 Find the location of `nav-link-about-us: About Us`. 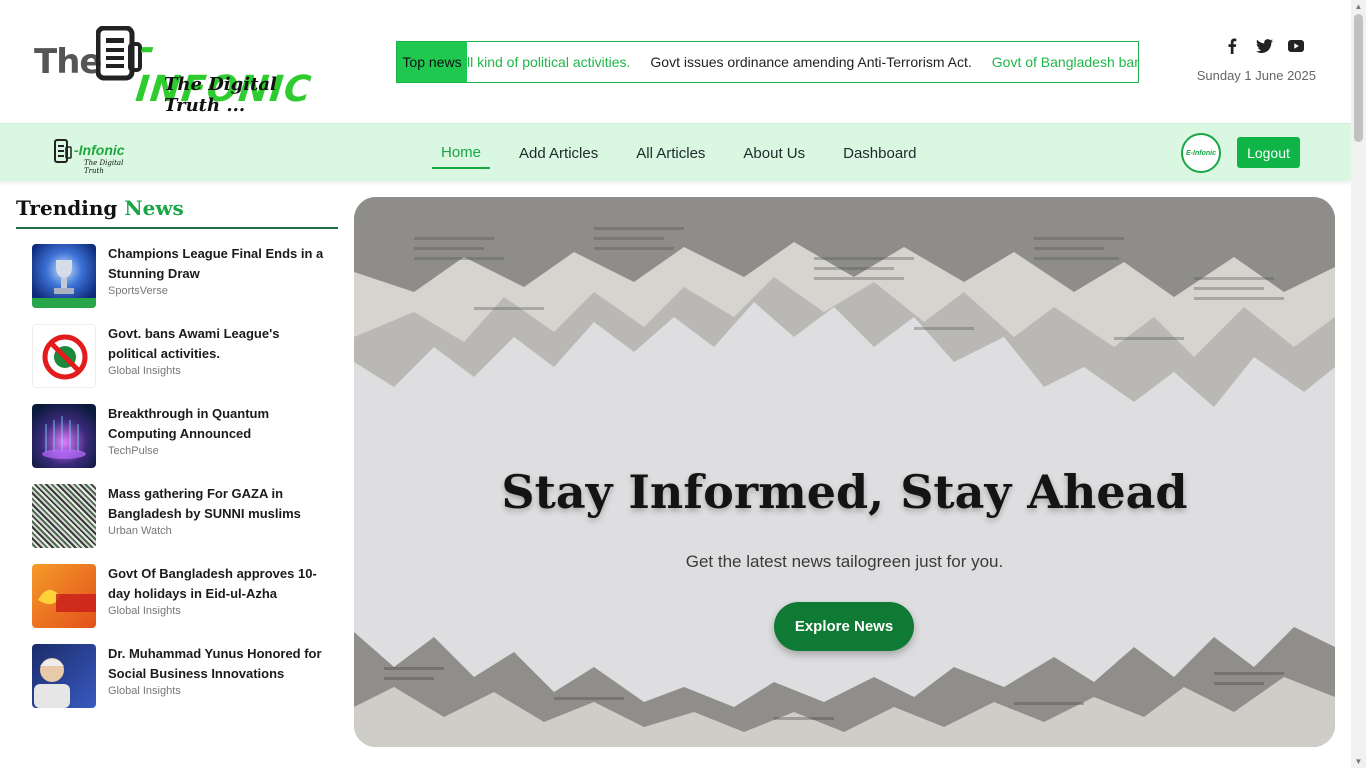

nav-link-about-us: About Us is located at coordinates (774, 153).